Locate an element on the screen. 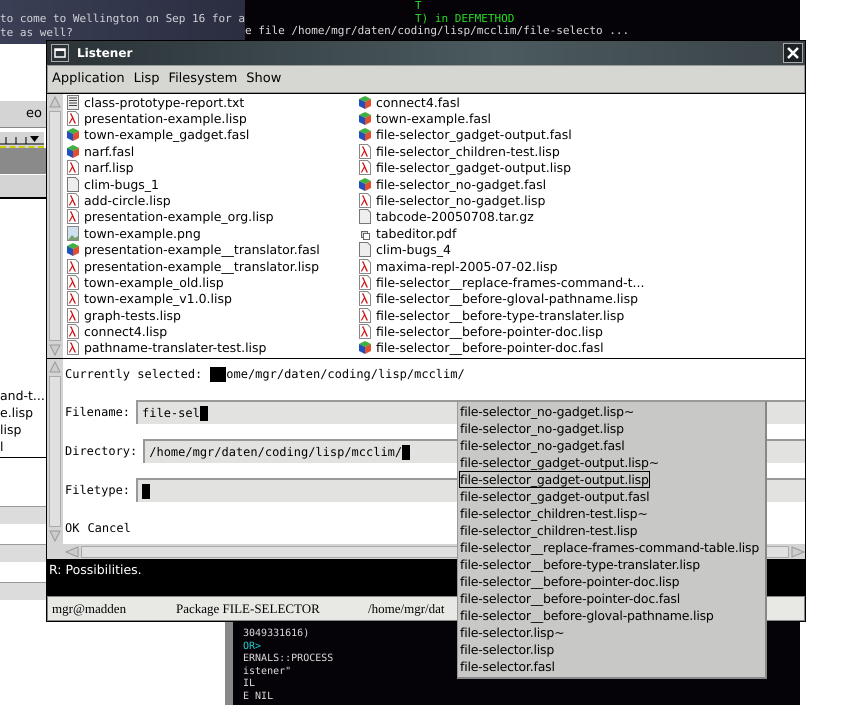 The height and width of the screenshot is (705, 851). file-name: file-selector__before-type-translater.lisp is located at coordinates (500, 315).